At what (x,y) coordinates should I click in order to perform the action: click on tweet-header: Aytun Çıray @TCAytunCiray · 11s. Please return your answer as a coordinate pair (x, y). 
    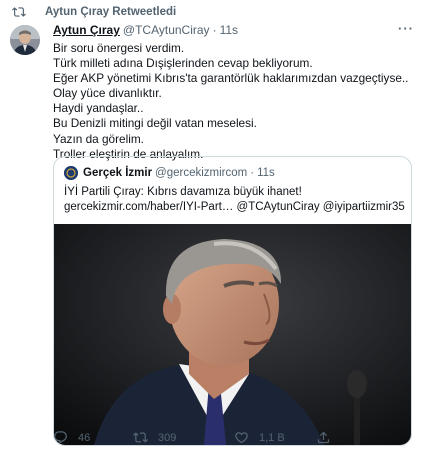
    Looking at the image, I should click on (145, 30).